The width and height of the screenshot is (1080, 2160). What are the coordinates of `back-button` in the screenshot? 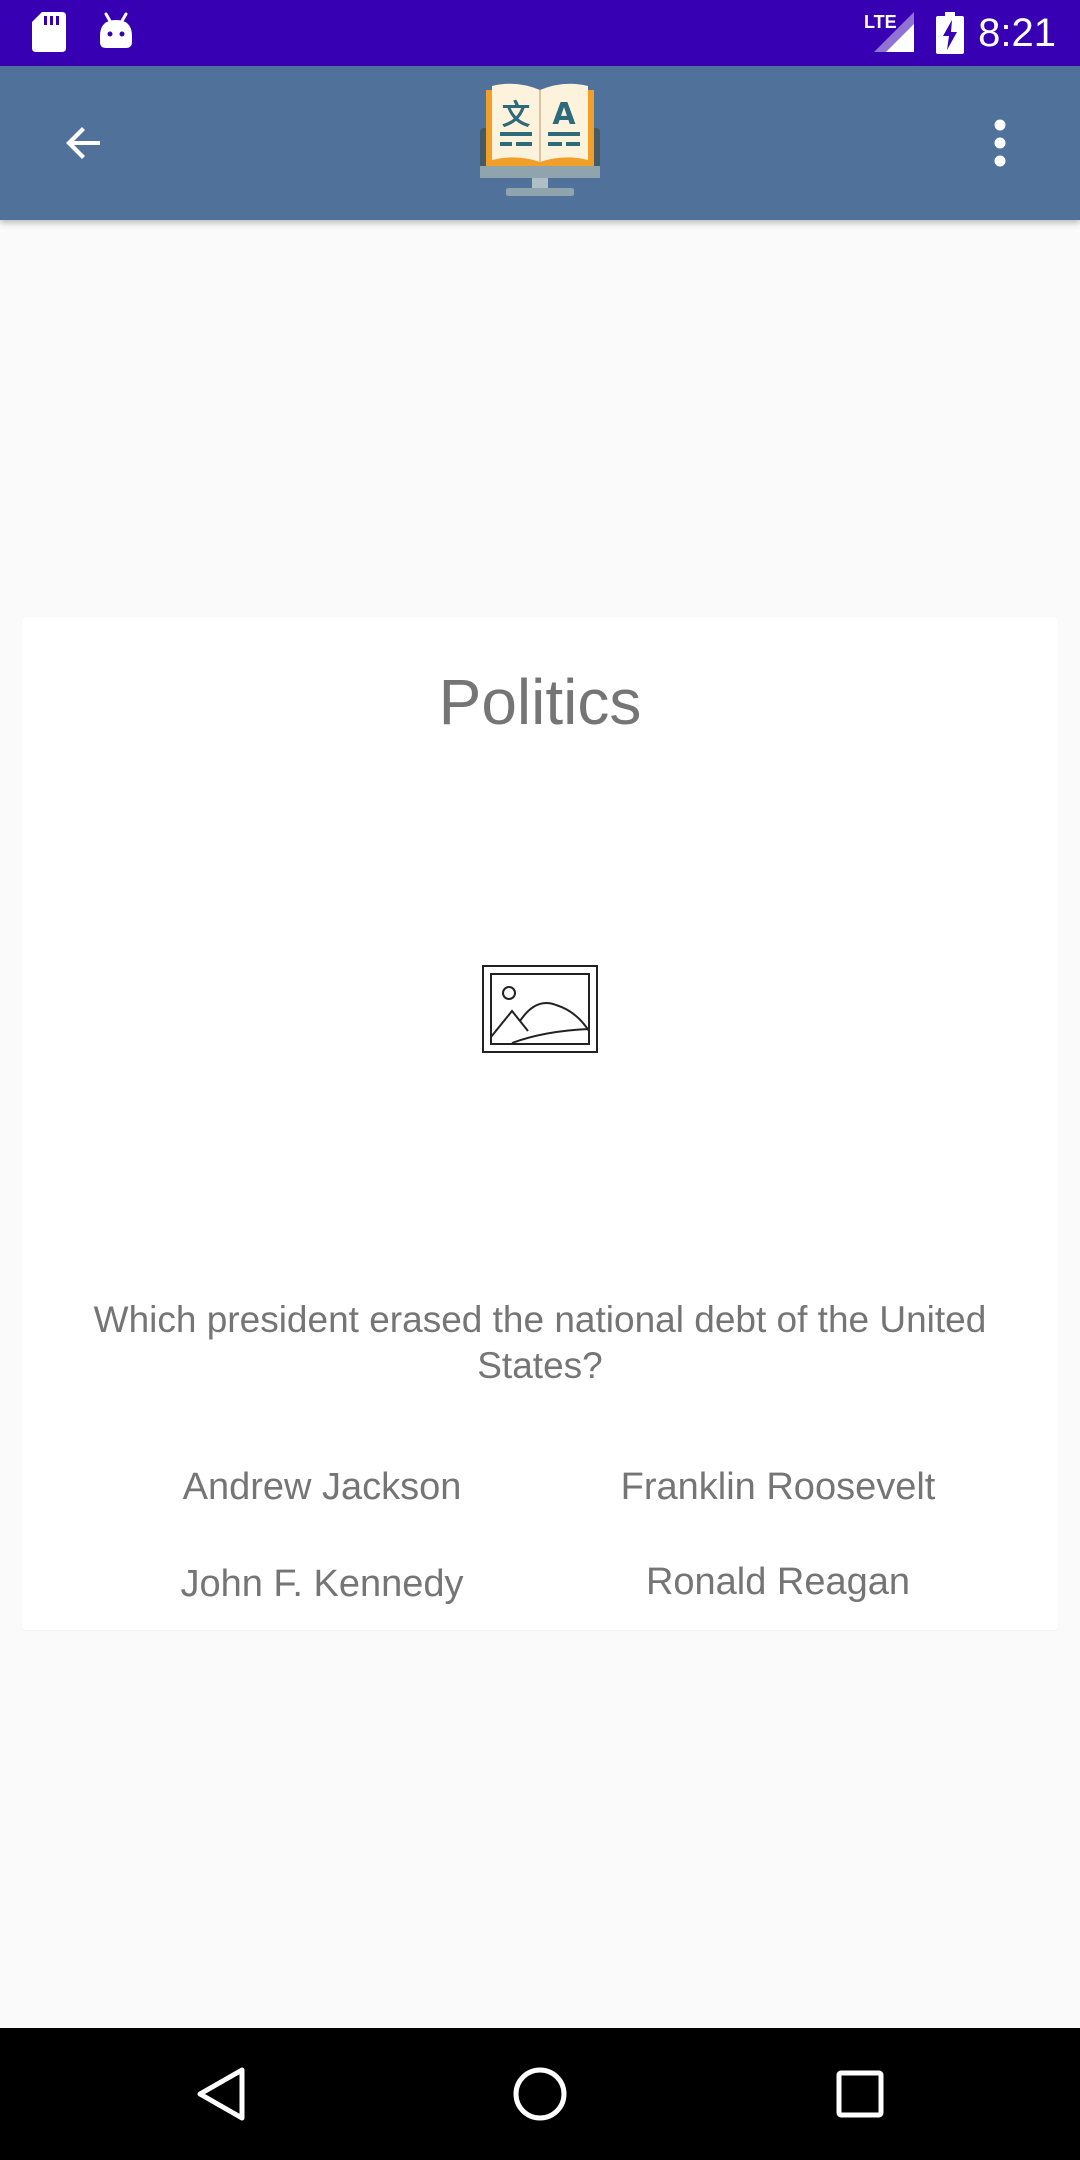 It's located at (84, 143).